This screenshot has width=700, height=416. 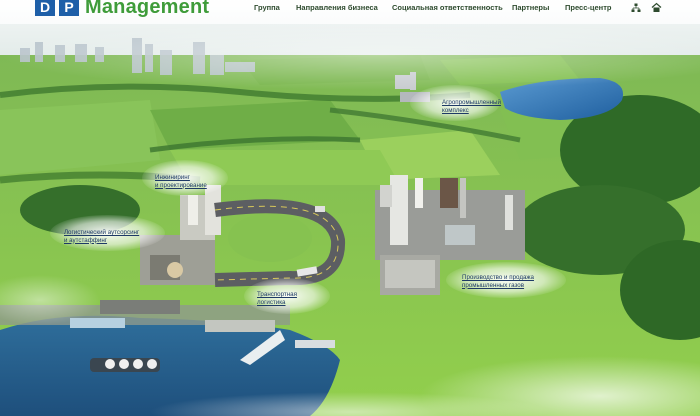 I want to click on nav-item-group: Группа, so click(x=267, y=7).